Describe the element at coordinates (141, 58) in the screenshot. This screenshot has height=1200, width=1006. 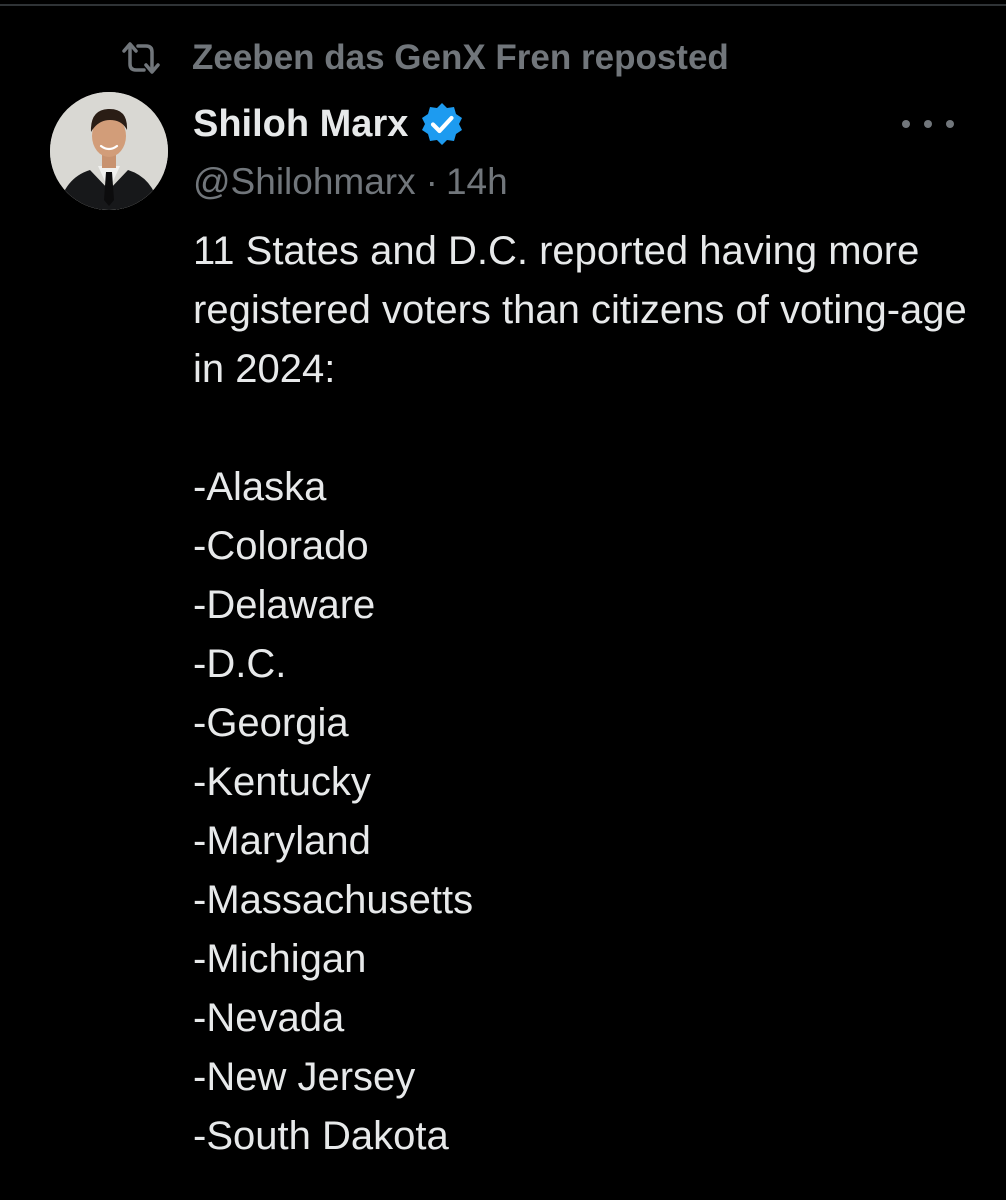
I see `repost-icon` at that location.